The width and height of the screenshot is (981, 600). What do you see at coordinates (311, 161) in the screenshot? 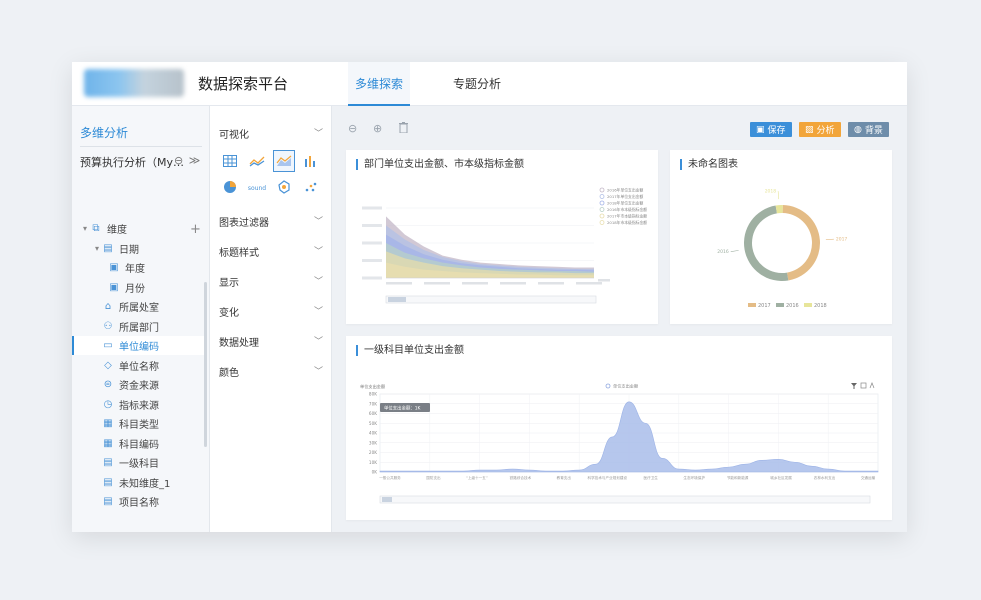
I see `bar-chart-icon` at bounding box center [311, 161].